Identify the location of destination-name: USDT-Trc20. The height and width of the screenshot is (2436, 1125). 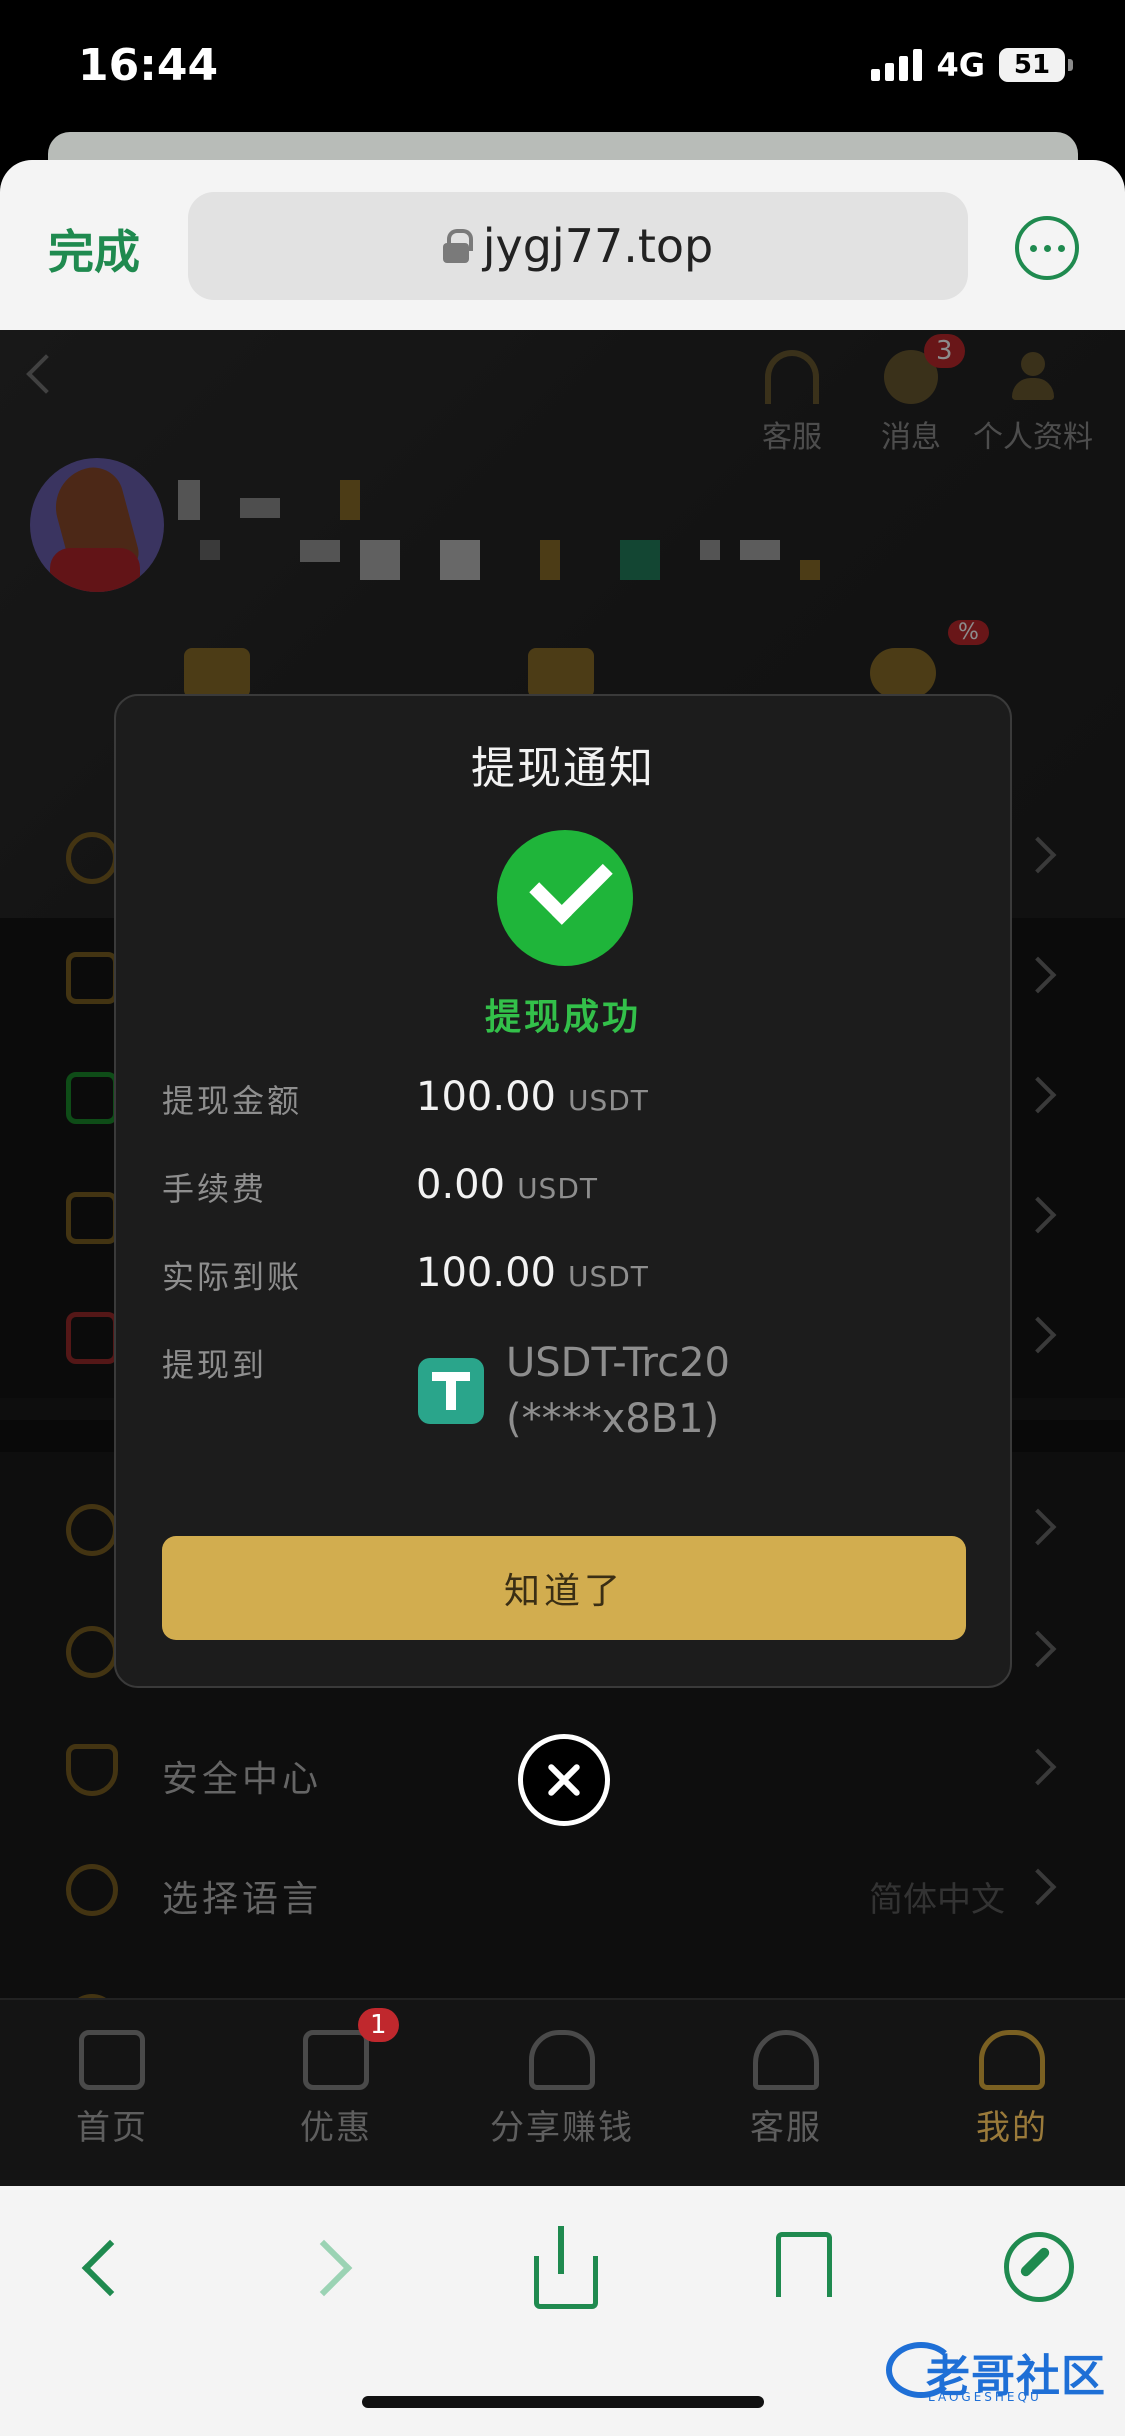
(618, 1363).